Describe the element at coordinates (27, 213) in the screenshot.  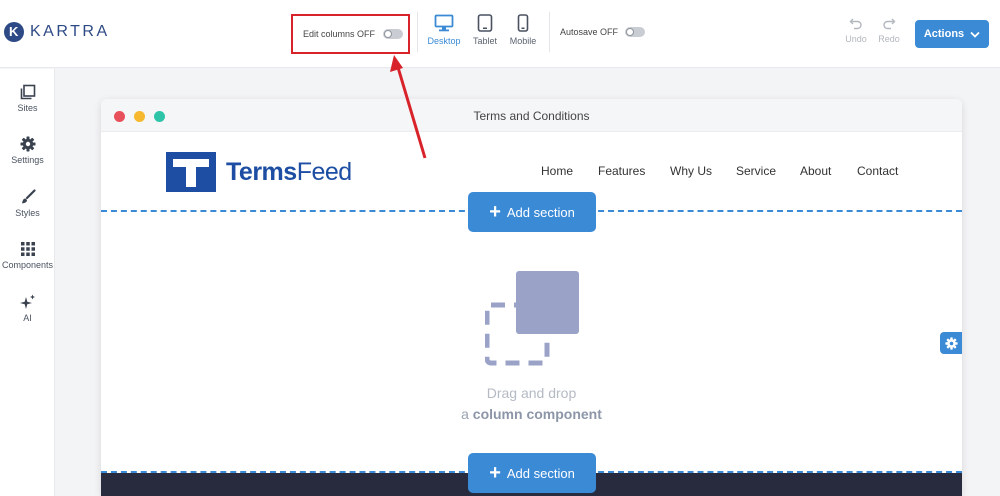
I see `sidebar-item-label: Styles` at that location.